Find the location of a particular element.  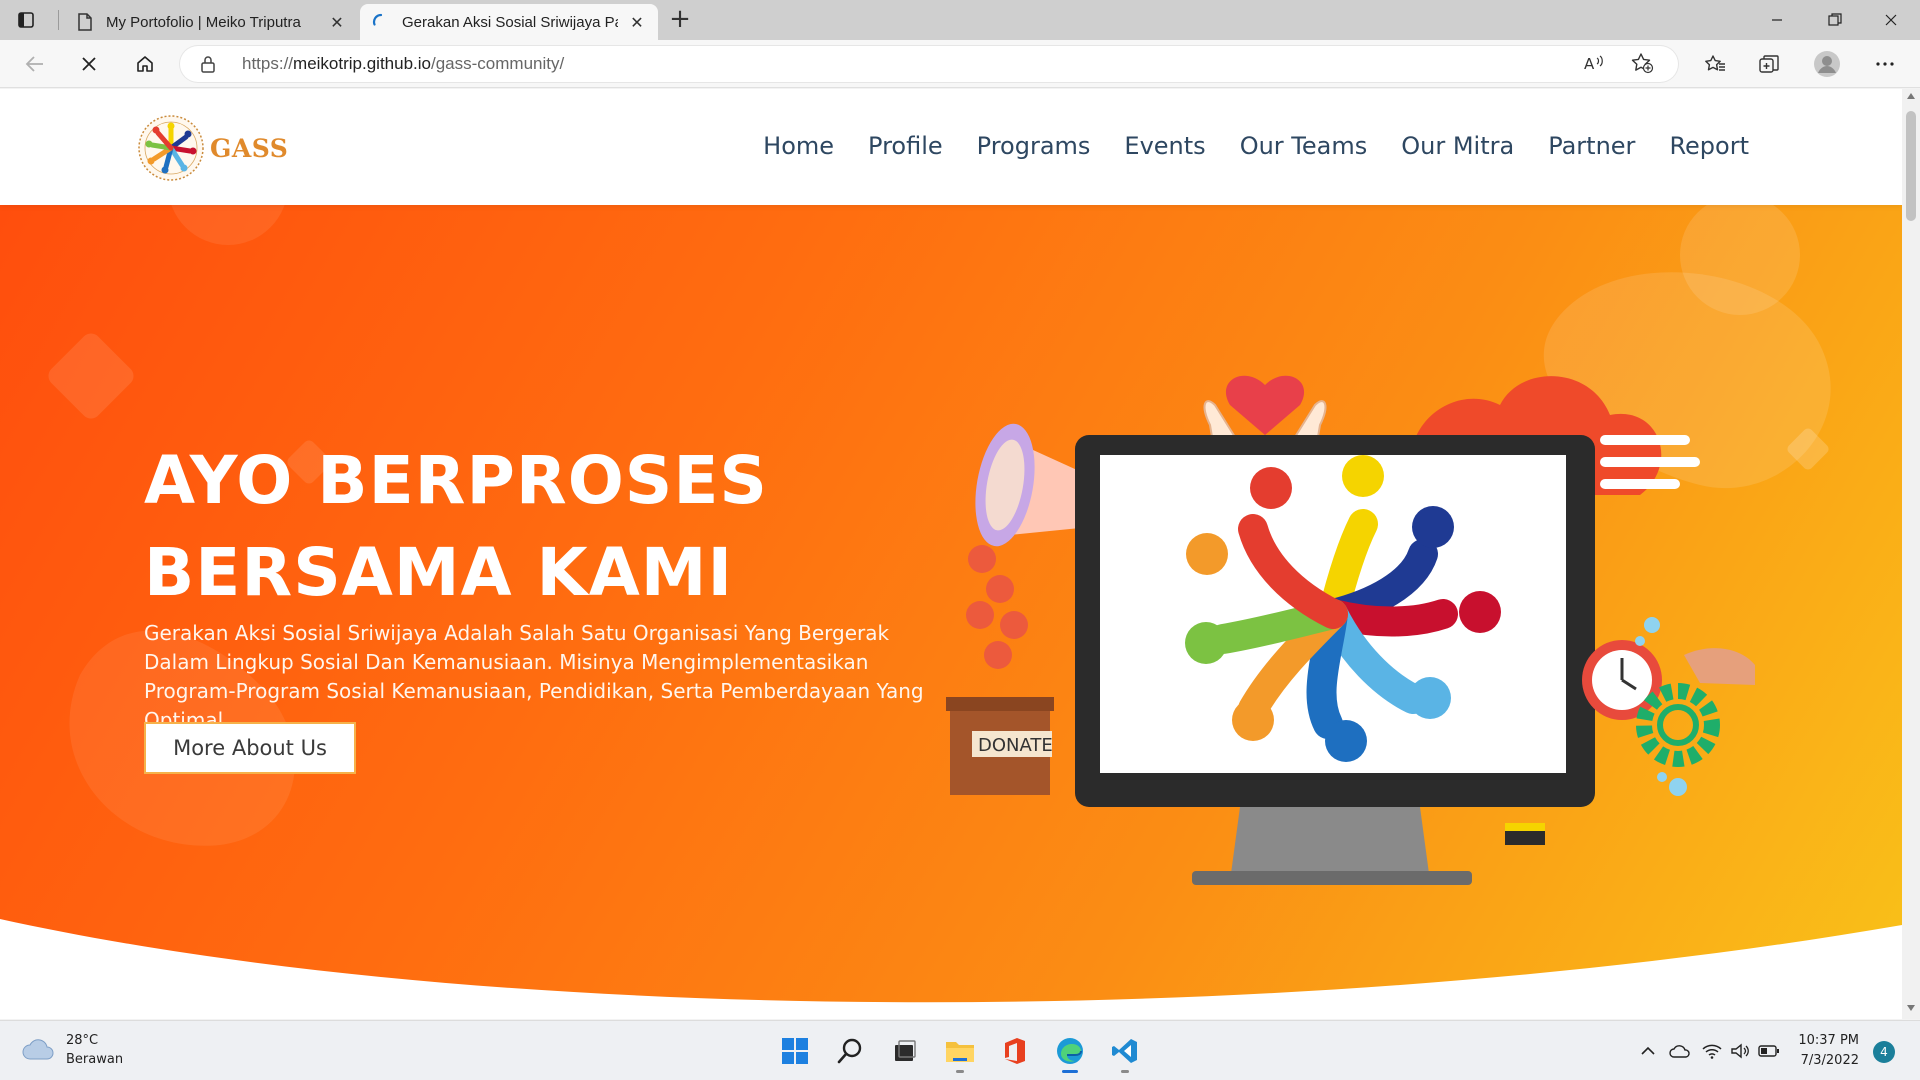

clock: 10:37 PM 7/3/2022 is located at coordinates (1827, 1051).